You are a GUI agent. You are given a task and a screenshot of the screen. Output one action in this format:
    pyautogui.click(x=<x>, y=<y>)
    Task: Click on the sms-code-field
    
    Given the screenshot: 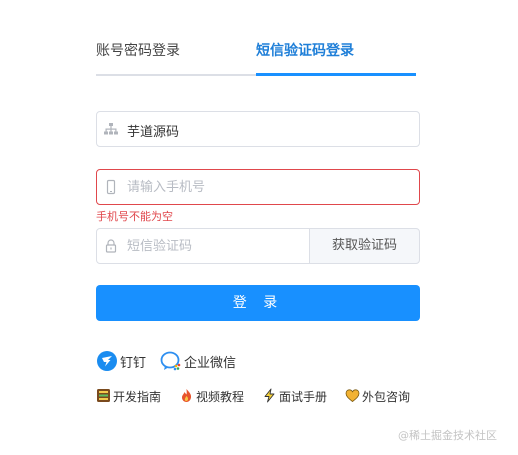 What is the action you would take?
    pyautogui.click(x=203, y=246)
    